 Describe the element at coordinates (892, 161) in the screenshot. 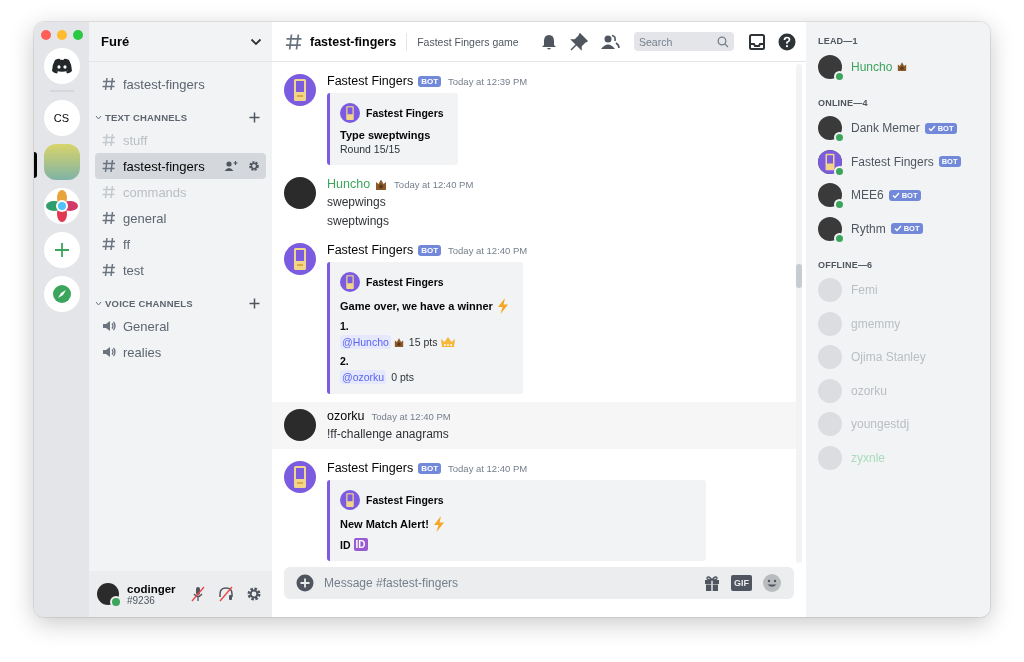

I see `member-name: Fastest Fingers` at that location.